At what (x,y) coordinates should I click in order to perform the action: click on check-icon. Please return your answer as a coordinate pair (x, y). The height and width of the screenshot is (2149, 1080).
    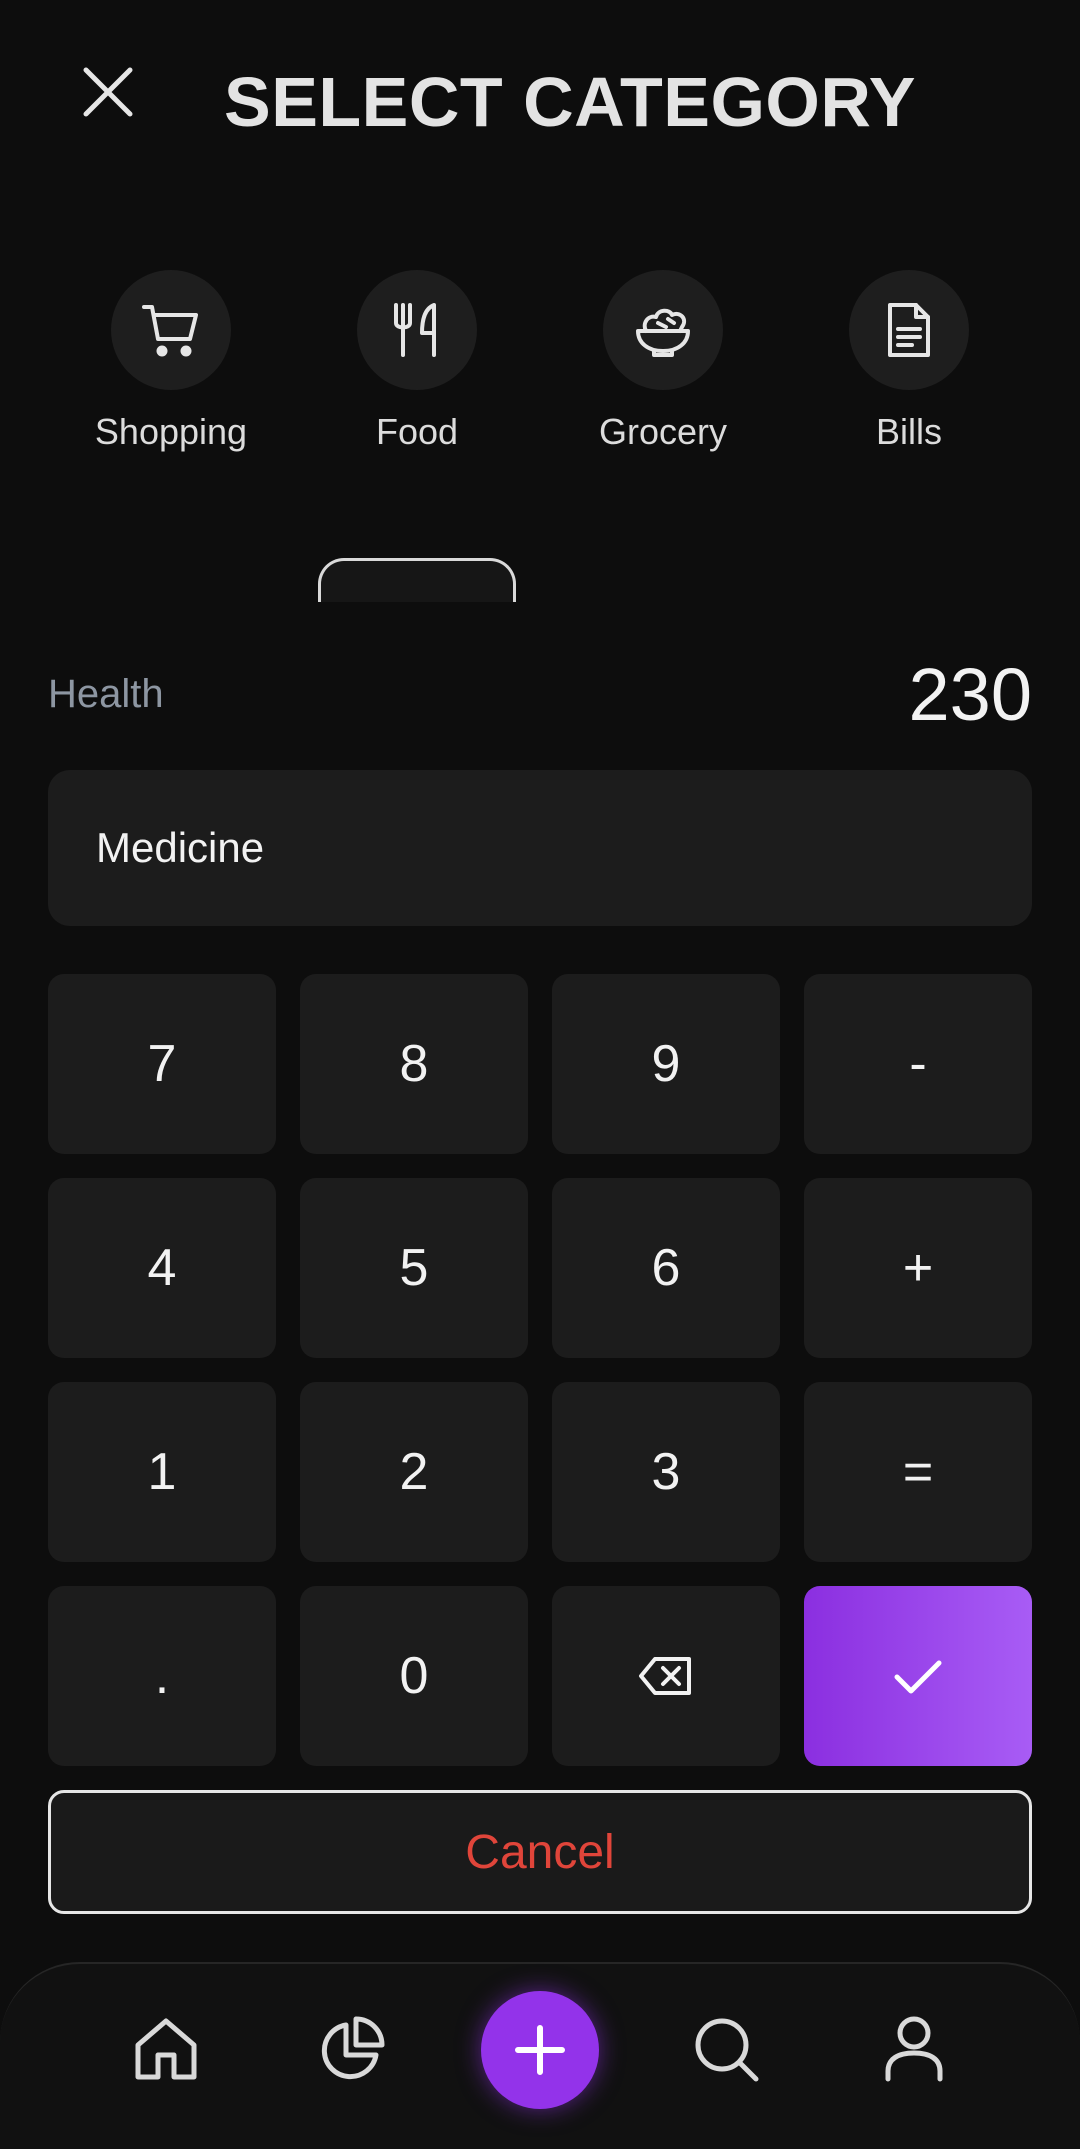
    Looking at the image, I should click on (918, 1677).